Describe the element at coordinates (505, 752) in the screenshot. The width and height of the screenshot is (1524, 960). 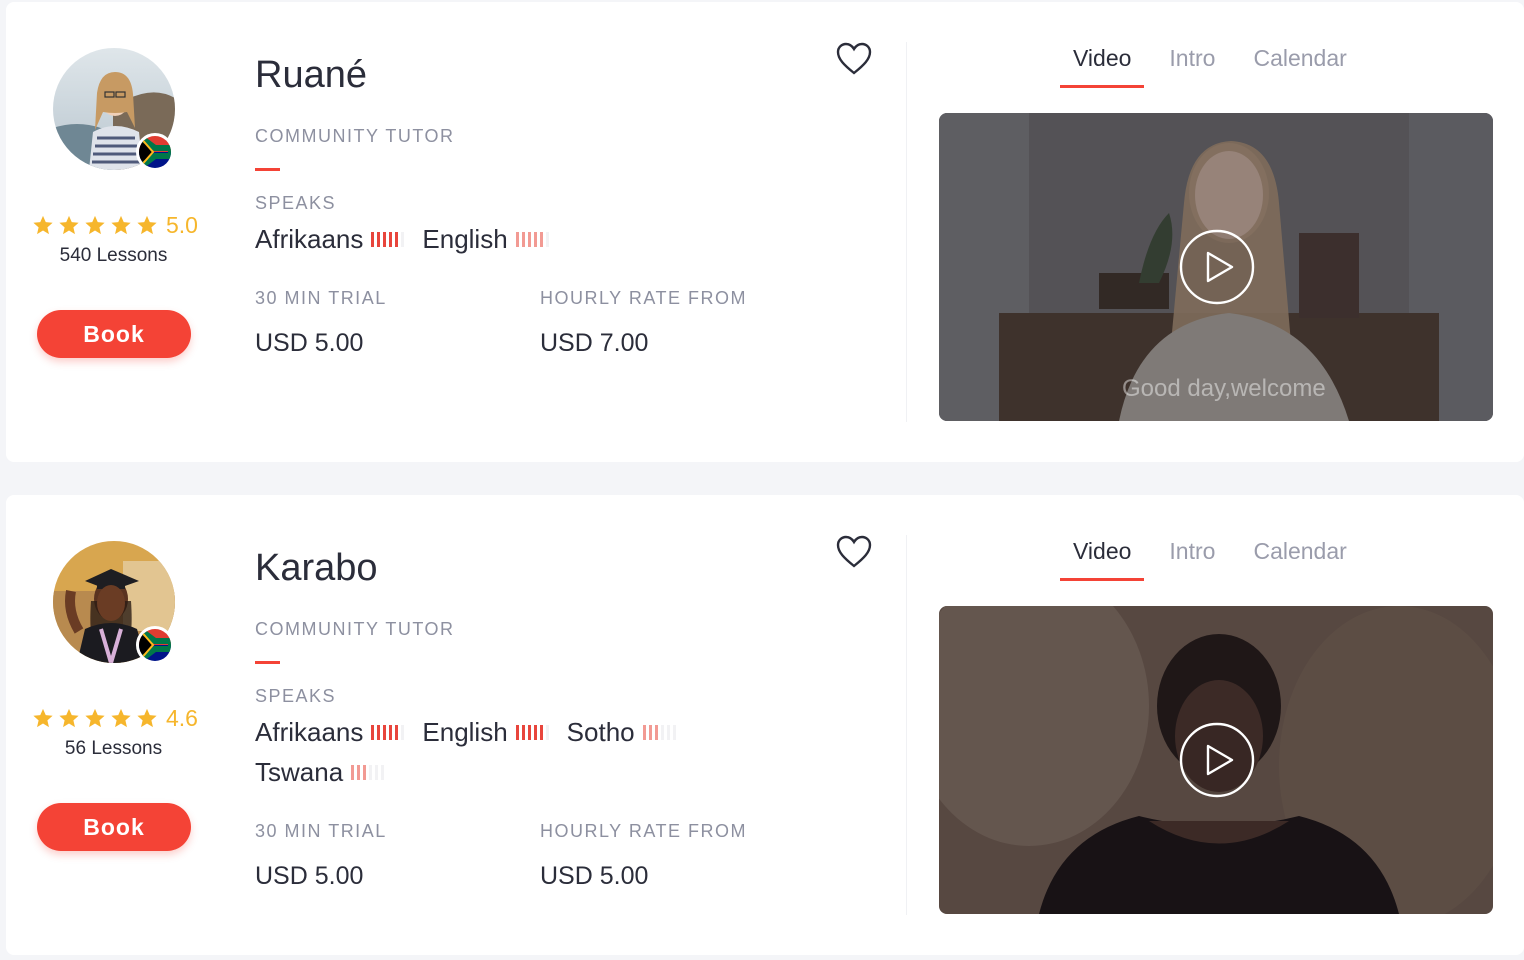
I see `languages-list: Afrikaans English Sotho Tswana` at that location.